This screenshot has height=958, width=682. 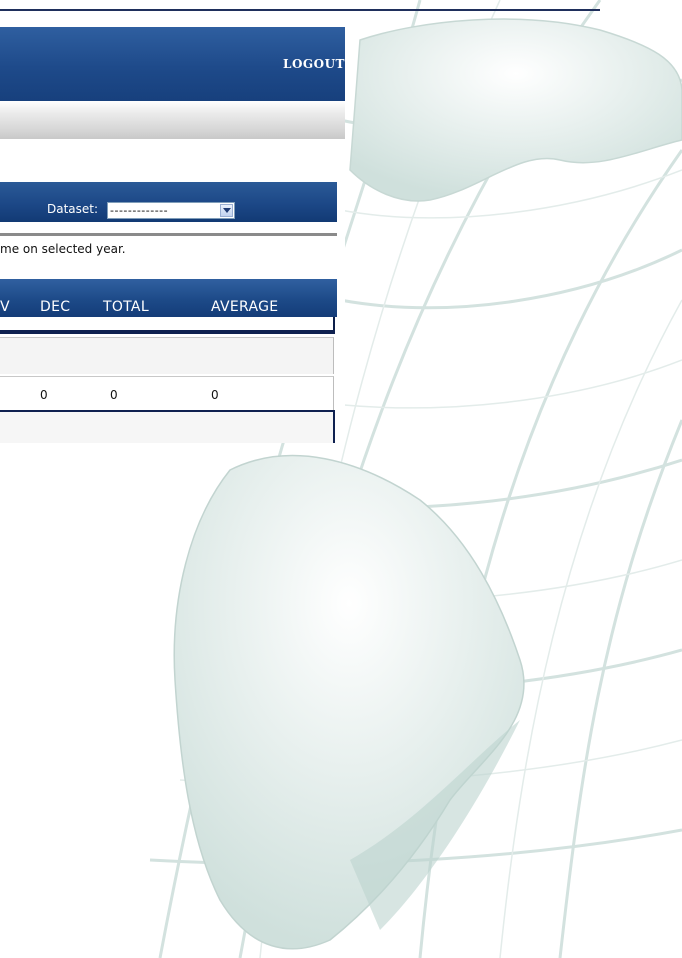 What do you see at coordinates (55, 307) in the screenshot?
I see `column-header-dec: DEC` at bounding box center [55, 307].